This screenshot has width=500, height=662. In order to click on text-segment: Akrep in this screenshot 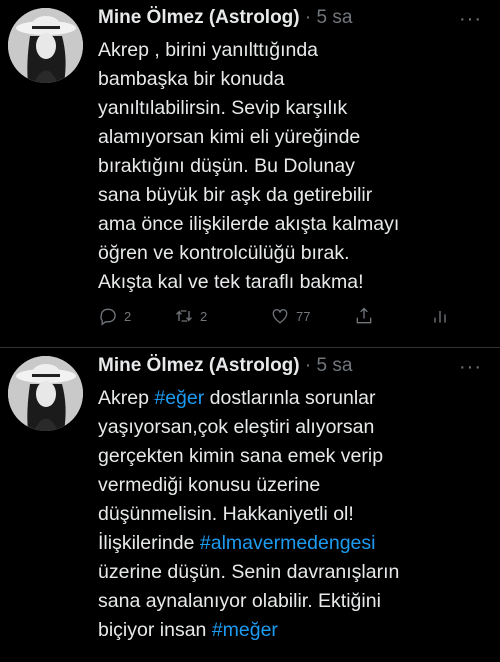, I will do `click(126, 398)`.